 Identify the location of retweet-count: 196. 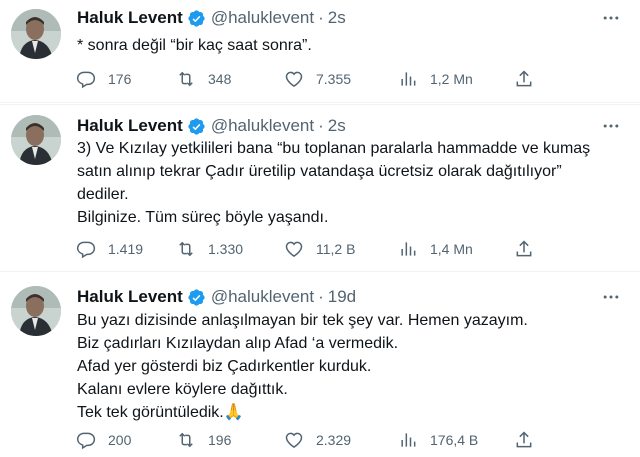
(220, 440).